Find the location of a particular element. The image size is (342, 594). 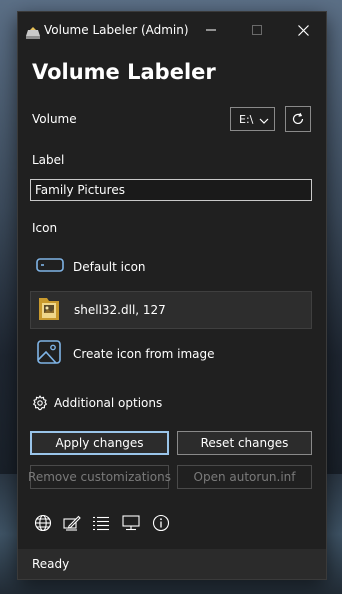

status-bar: Ready is located at coordinates (172, 564).